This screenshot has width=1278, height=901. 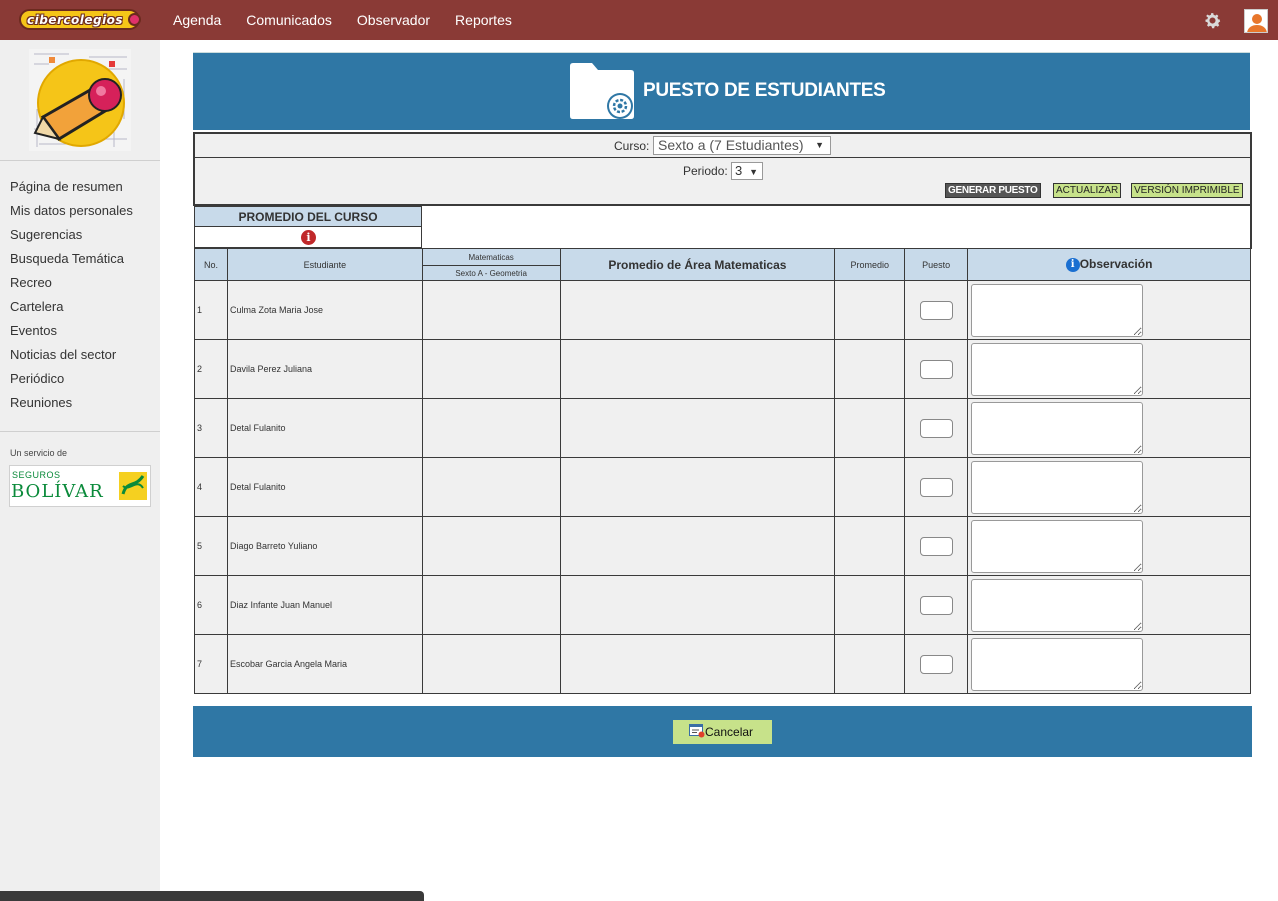 I want to click on header-materia-group: Sexto A - Geometria, so click(x=491, y=272).